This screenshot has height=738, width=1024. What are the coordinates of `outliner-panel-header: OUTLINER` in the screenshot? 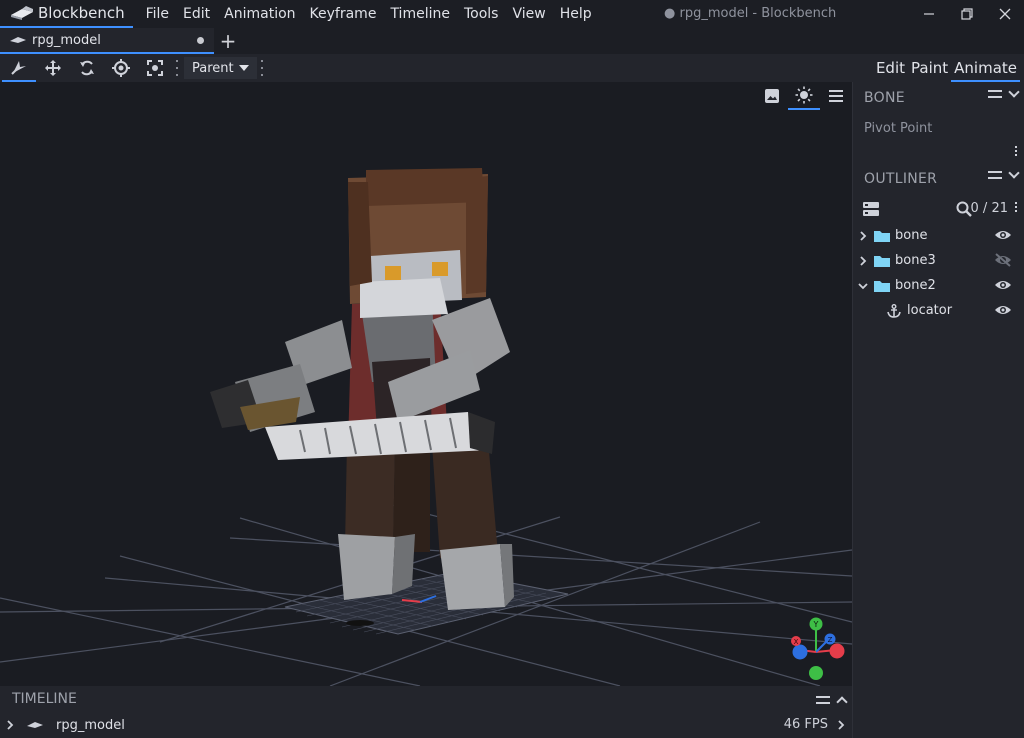 It's located at (938, 179).